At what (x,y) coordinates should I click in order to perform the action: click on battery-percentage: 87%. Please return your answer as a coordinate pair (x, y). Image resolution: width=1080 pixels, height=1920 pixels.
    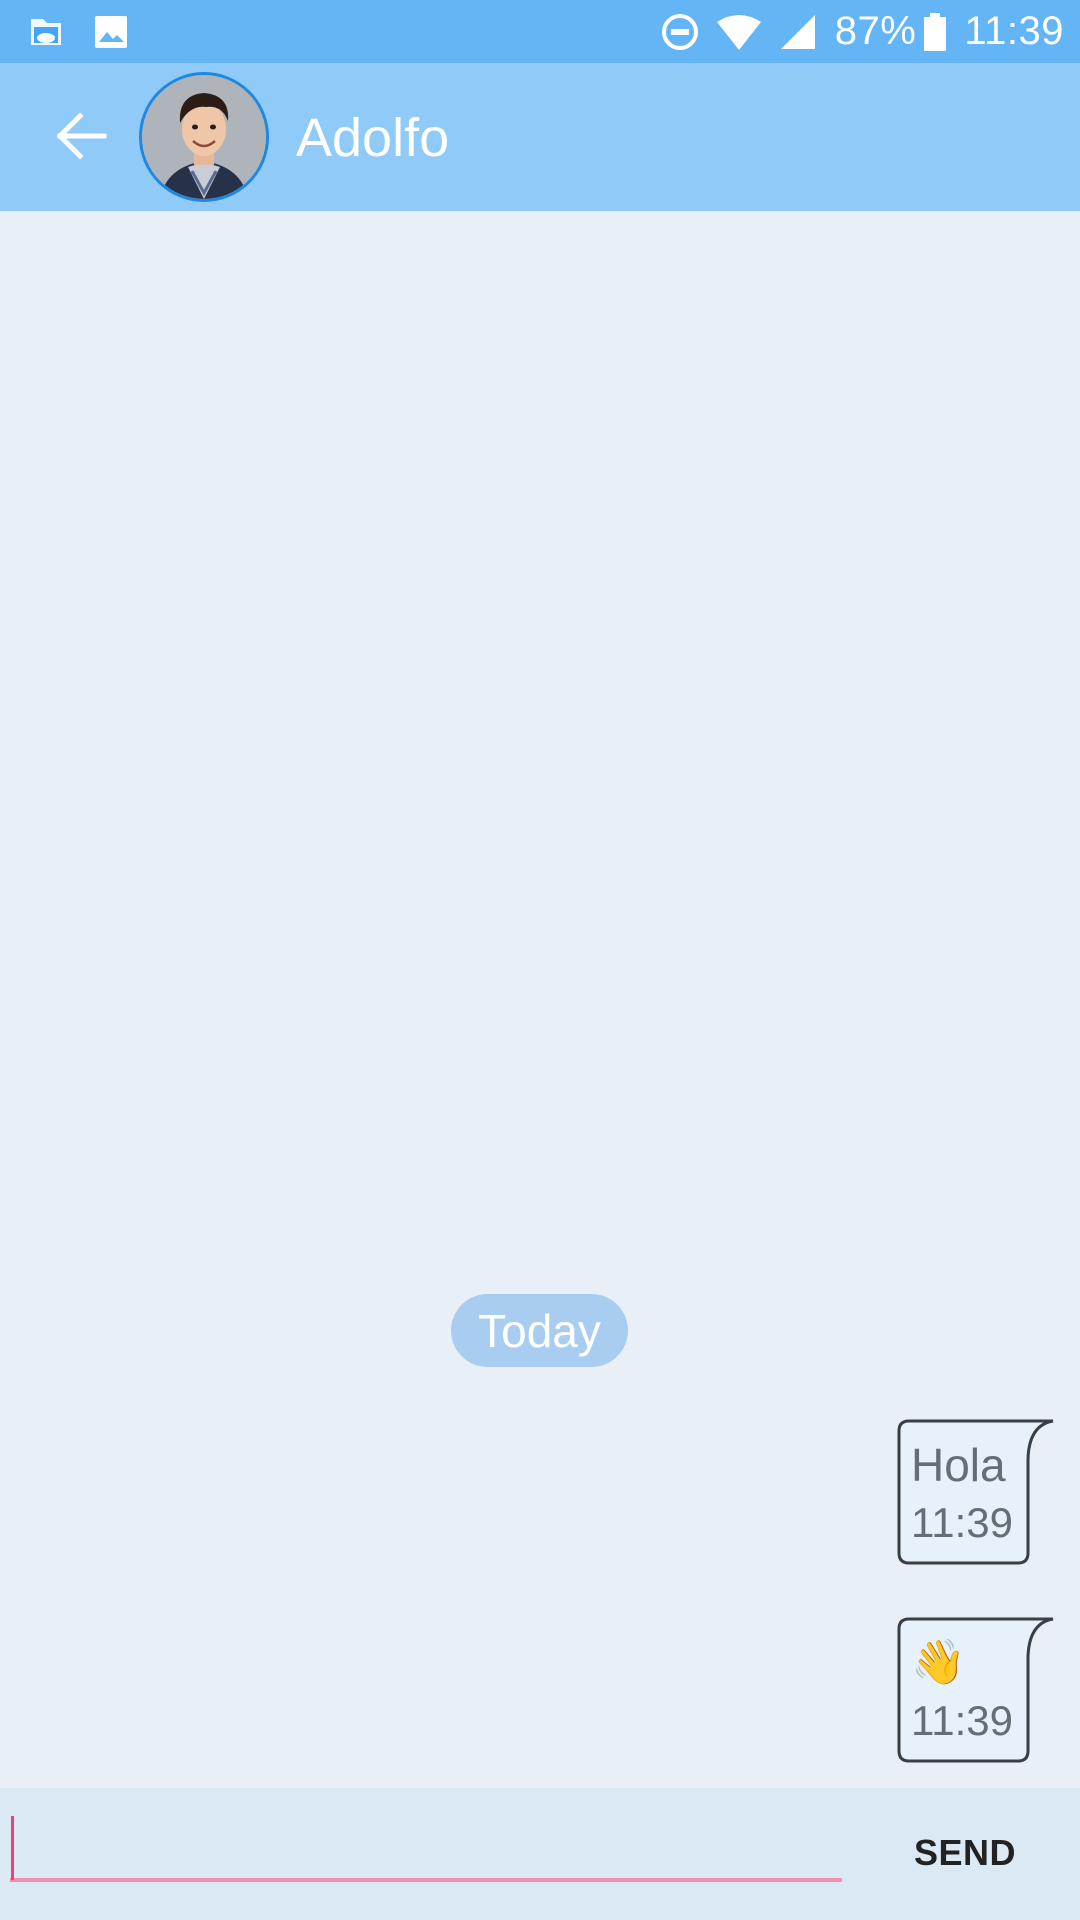
    Looking at the image, I should click on (875, 31).